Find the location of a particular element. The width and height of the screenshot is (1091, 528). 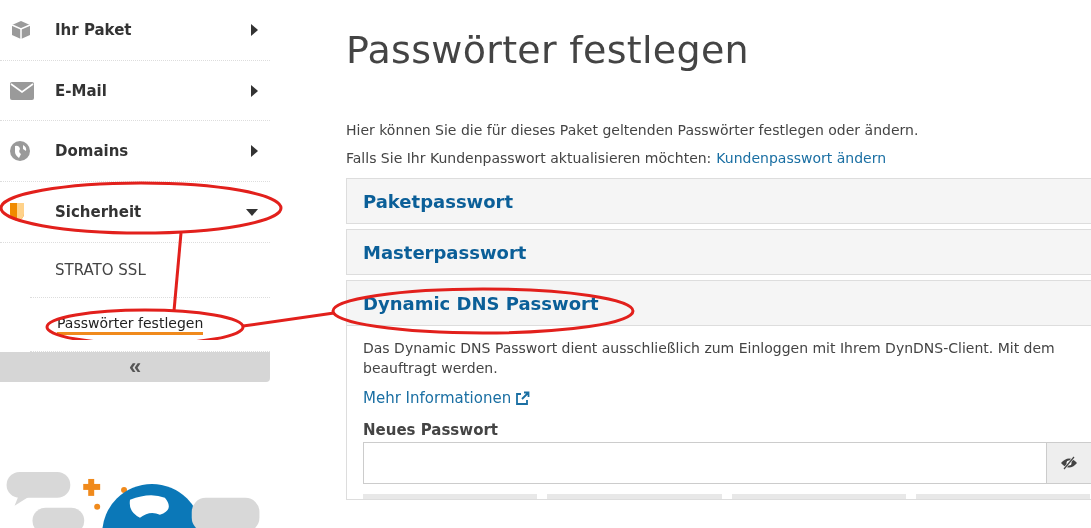

page-title: Passwörter festlegen is located at coordinates (548, 50).